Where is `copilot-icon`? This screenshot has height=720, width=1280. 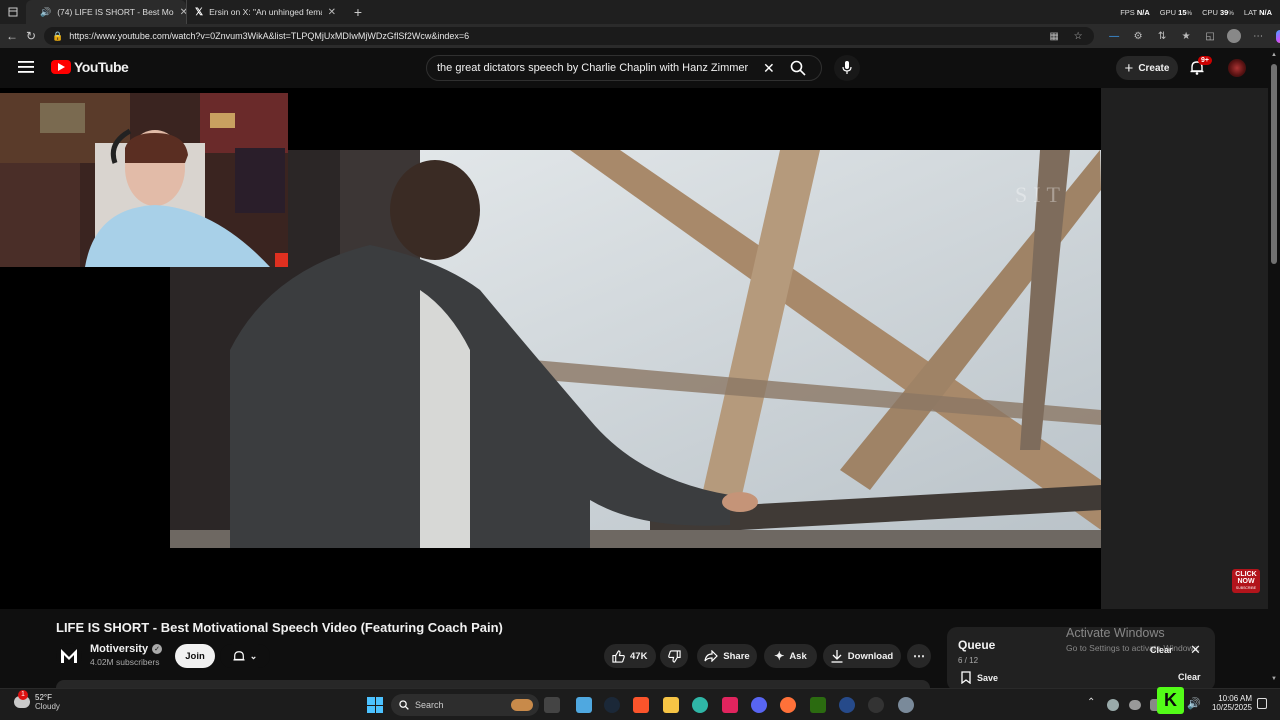
copilot-icon is located at coordinates (1277, 36).